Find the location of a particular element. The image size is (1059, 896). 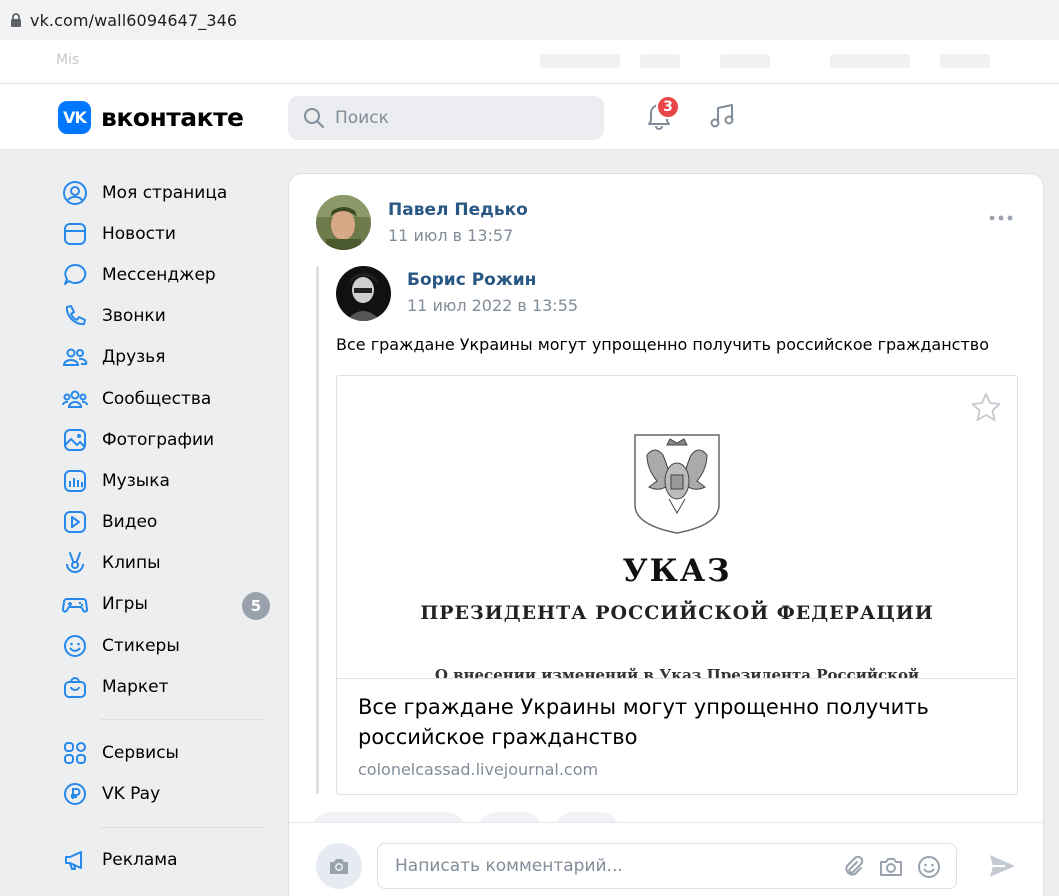

repost-timestamp: 11 июл 2022 в 13:55 is located at coordinates (492, 305).